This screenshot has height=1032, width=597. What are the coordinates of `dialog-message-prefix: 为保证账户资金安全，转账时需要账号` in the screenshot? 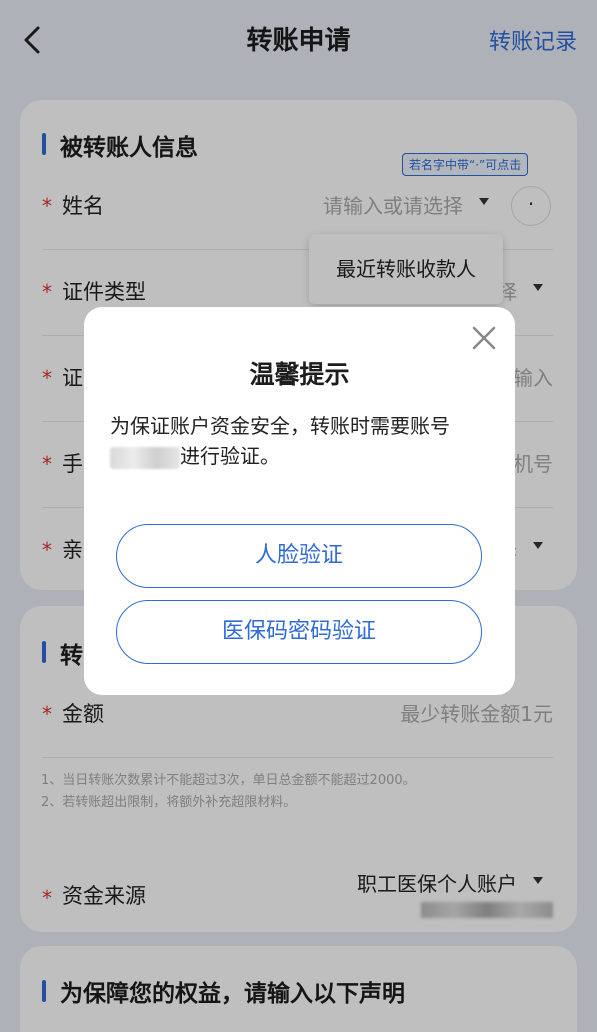 It's located at (280, 426).